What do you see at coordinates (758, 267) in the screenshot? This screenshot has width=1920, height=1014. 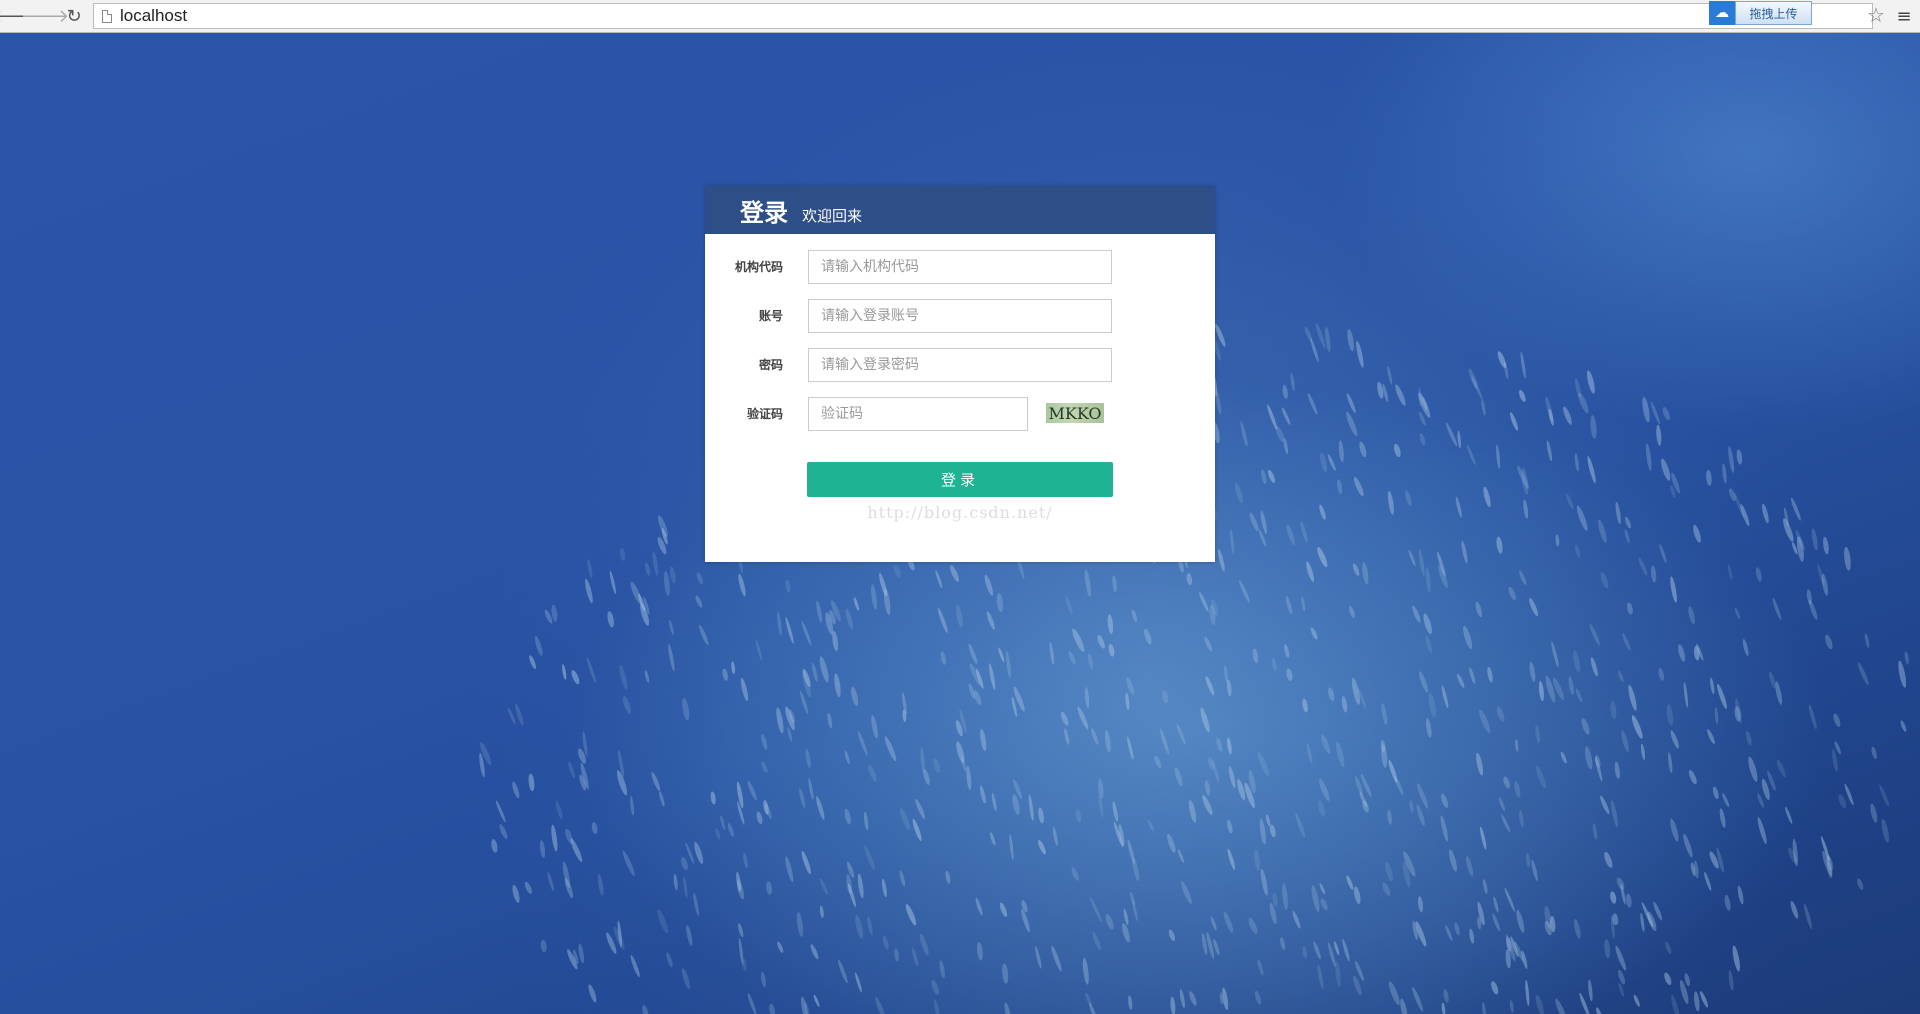 I see `org-code-label: 机构代码` at bounding box center [758, 267].